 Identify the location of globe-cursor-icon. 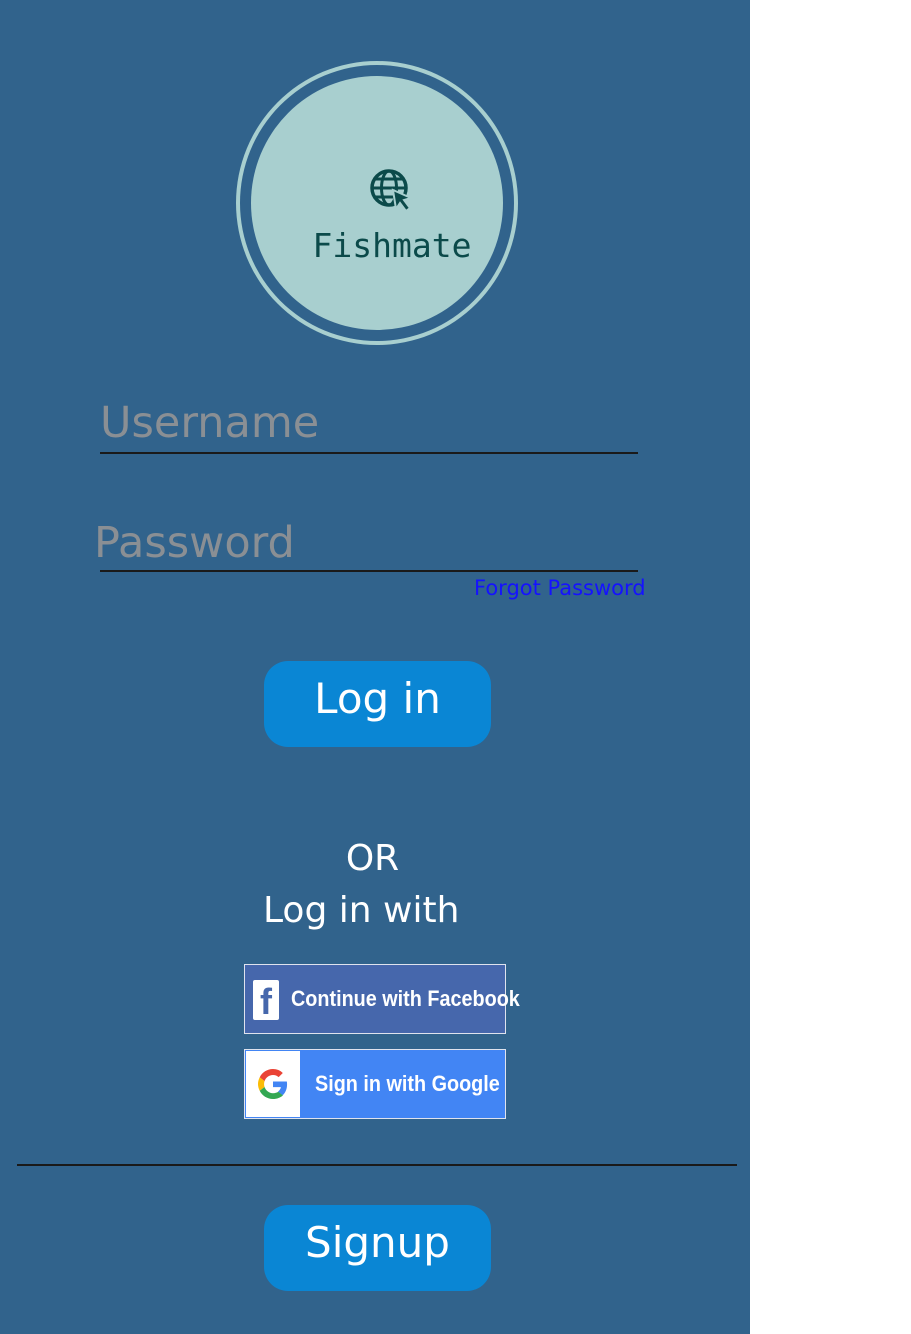
(392, 191).